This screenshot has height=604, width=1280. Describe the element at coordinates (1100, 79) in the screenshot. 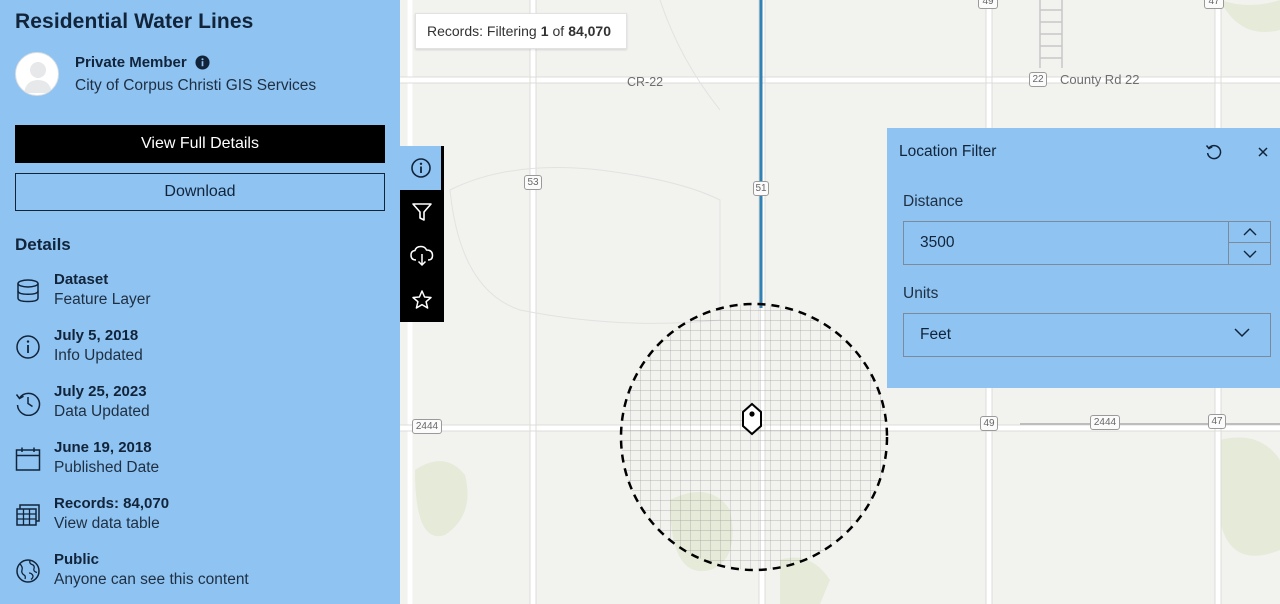

I see `road-label-county-rd-22: County Rd 22` at that location.